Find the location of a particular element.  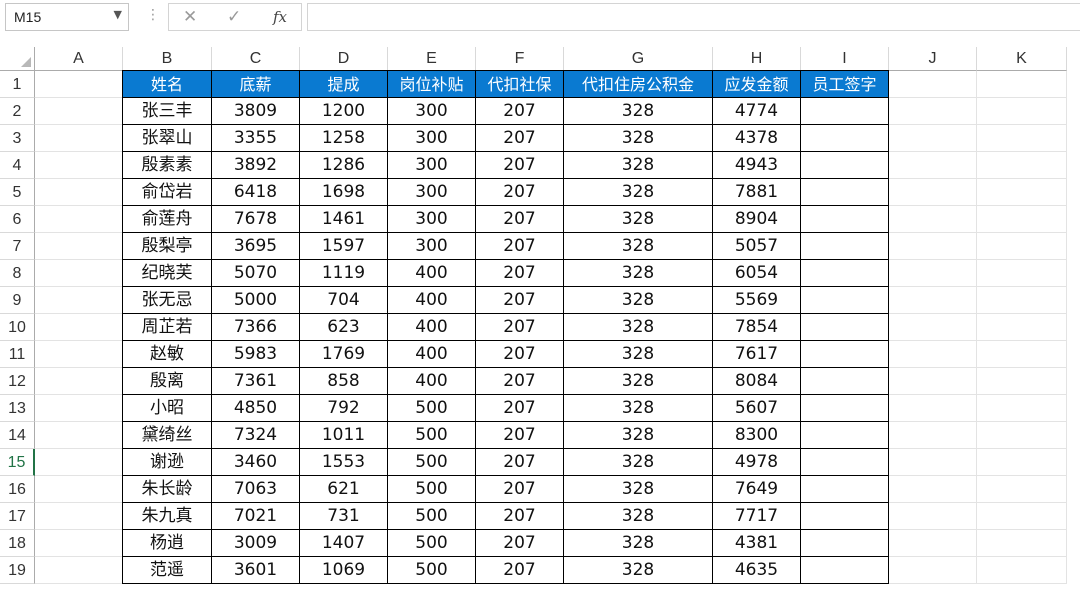

cell-a13 is located at coordinates (79, 408).